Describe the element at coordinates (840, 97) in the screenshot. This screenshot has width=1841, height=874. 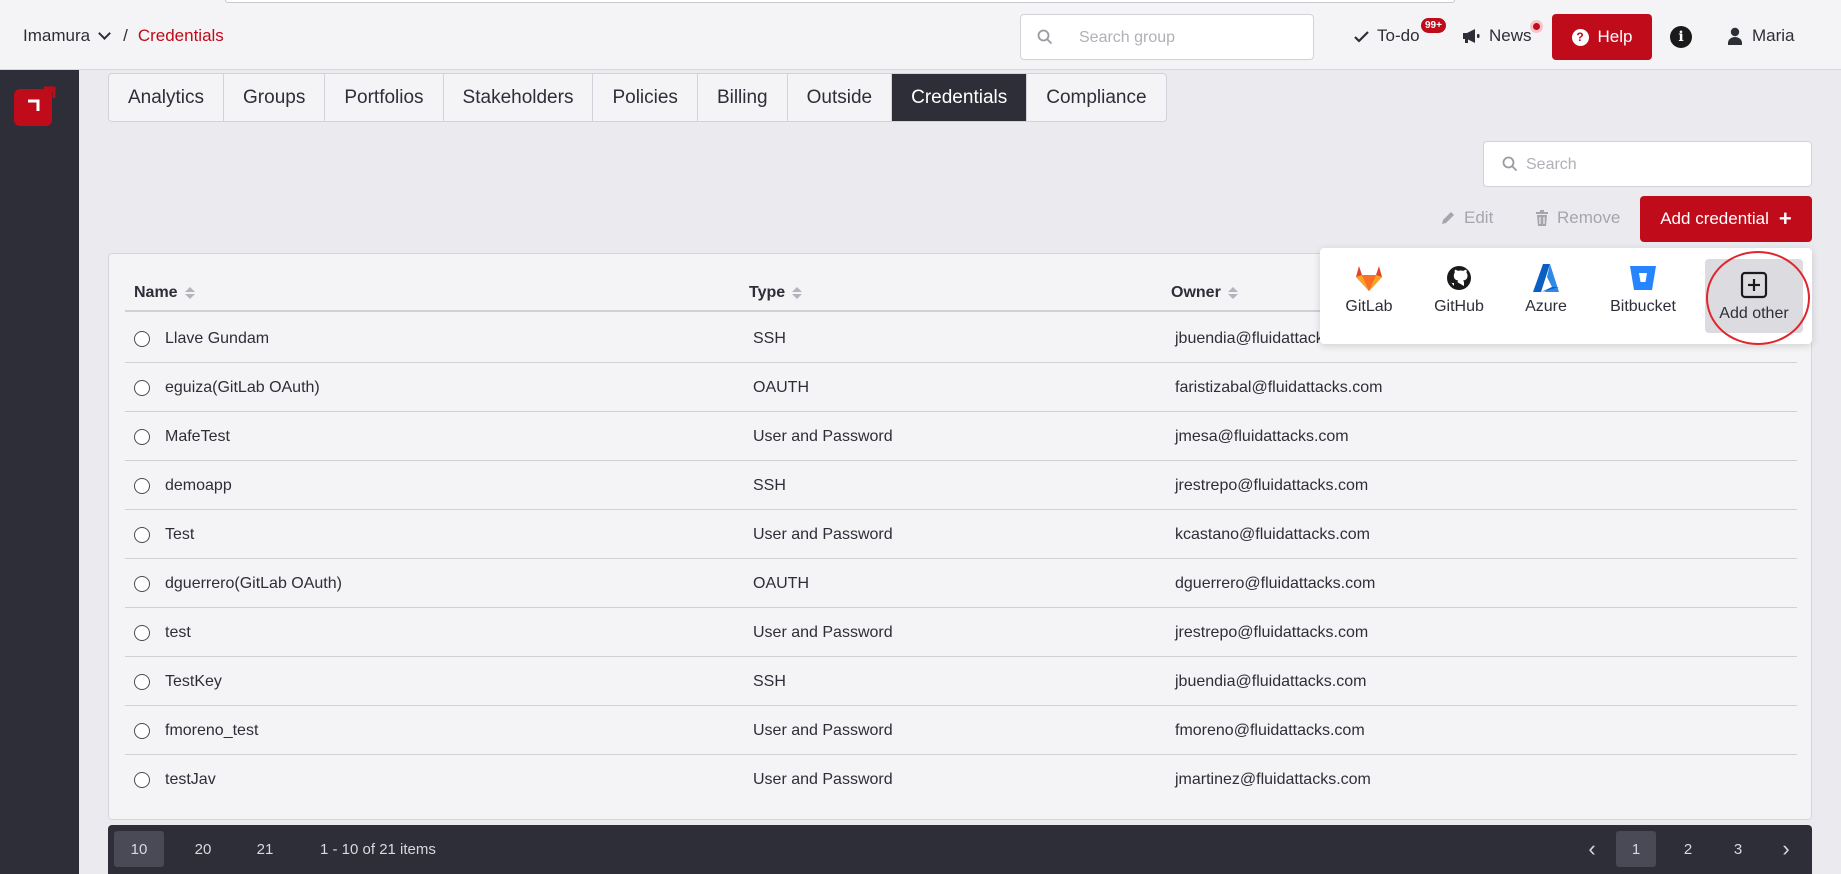
I see `tab-outside: Outside` at that location.